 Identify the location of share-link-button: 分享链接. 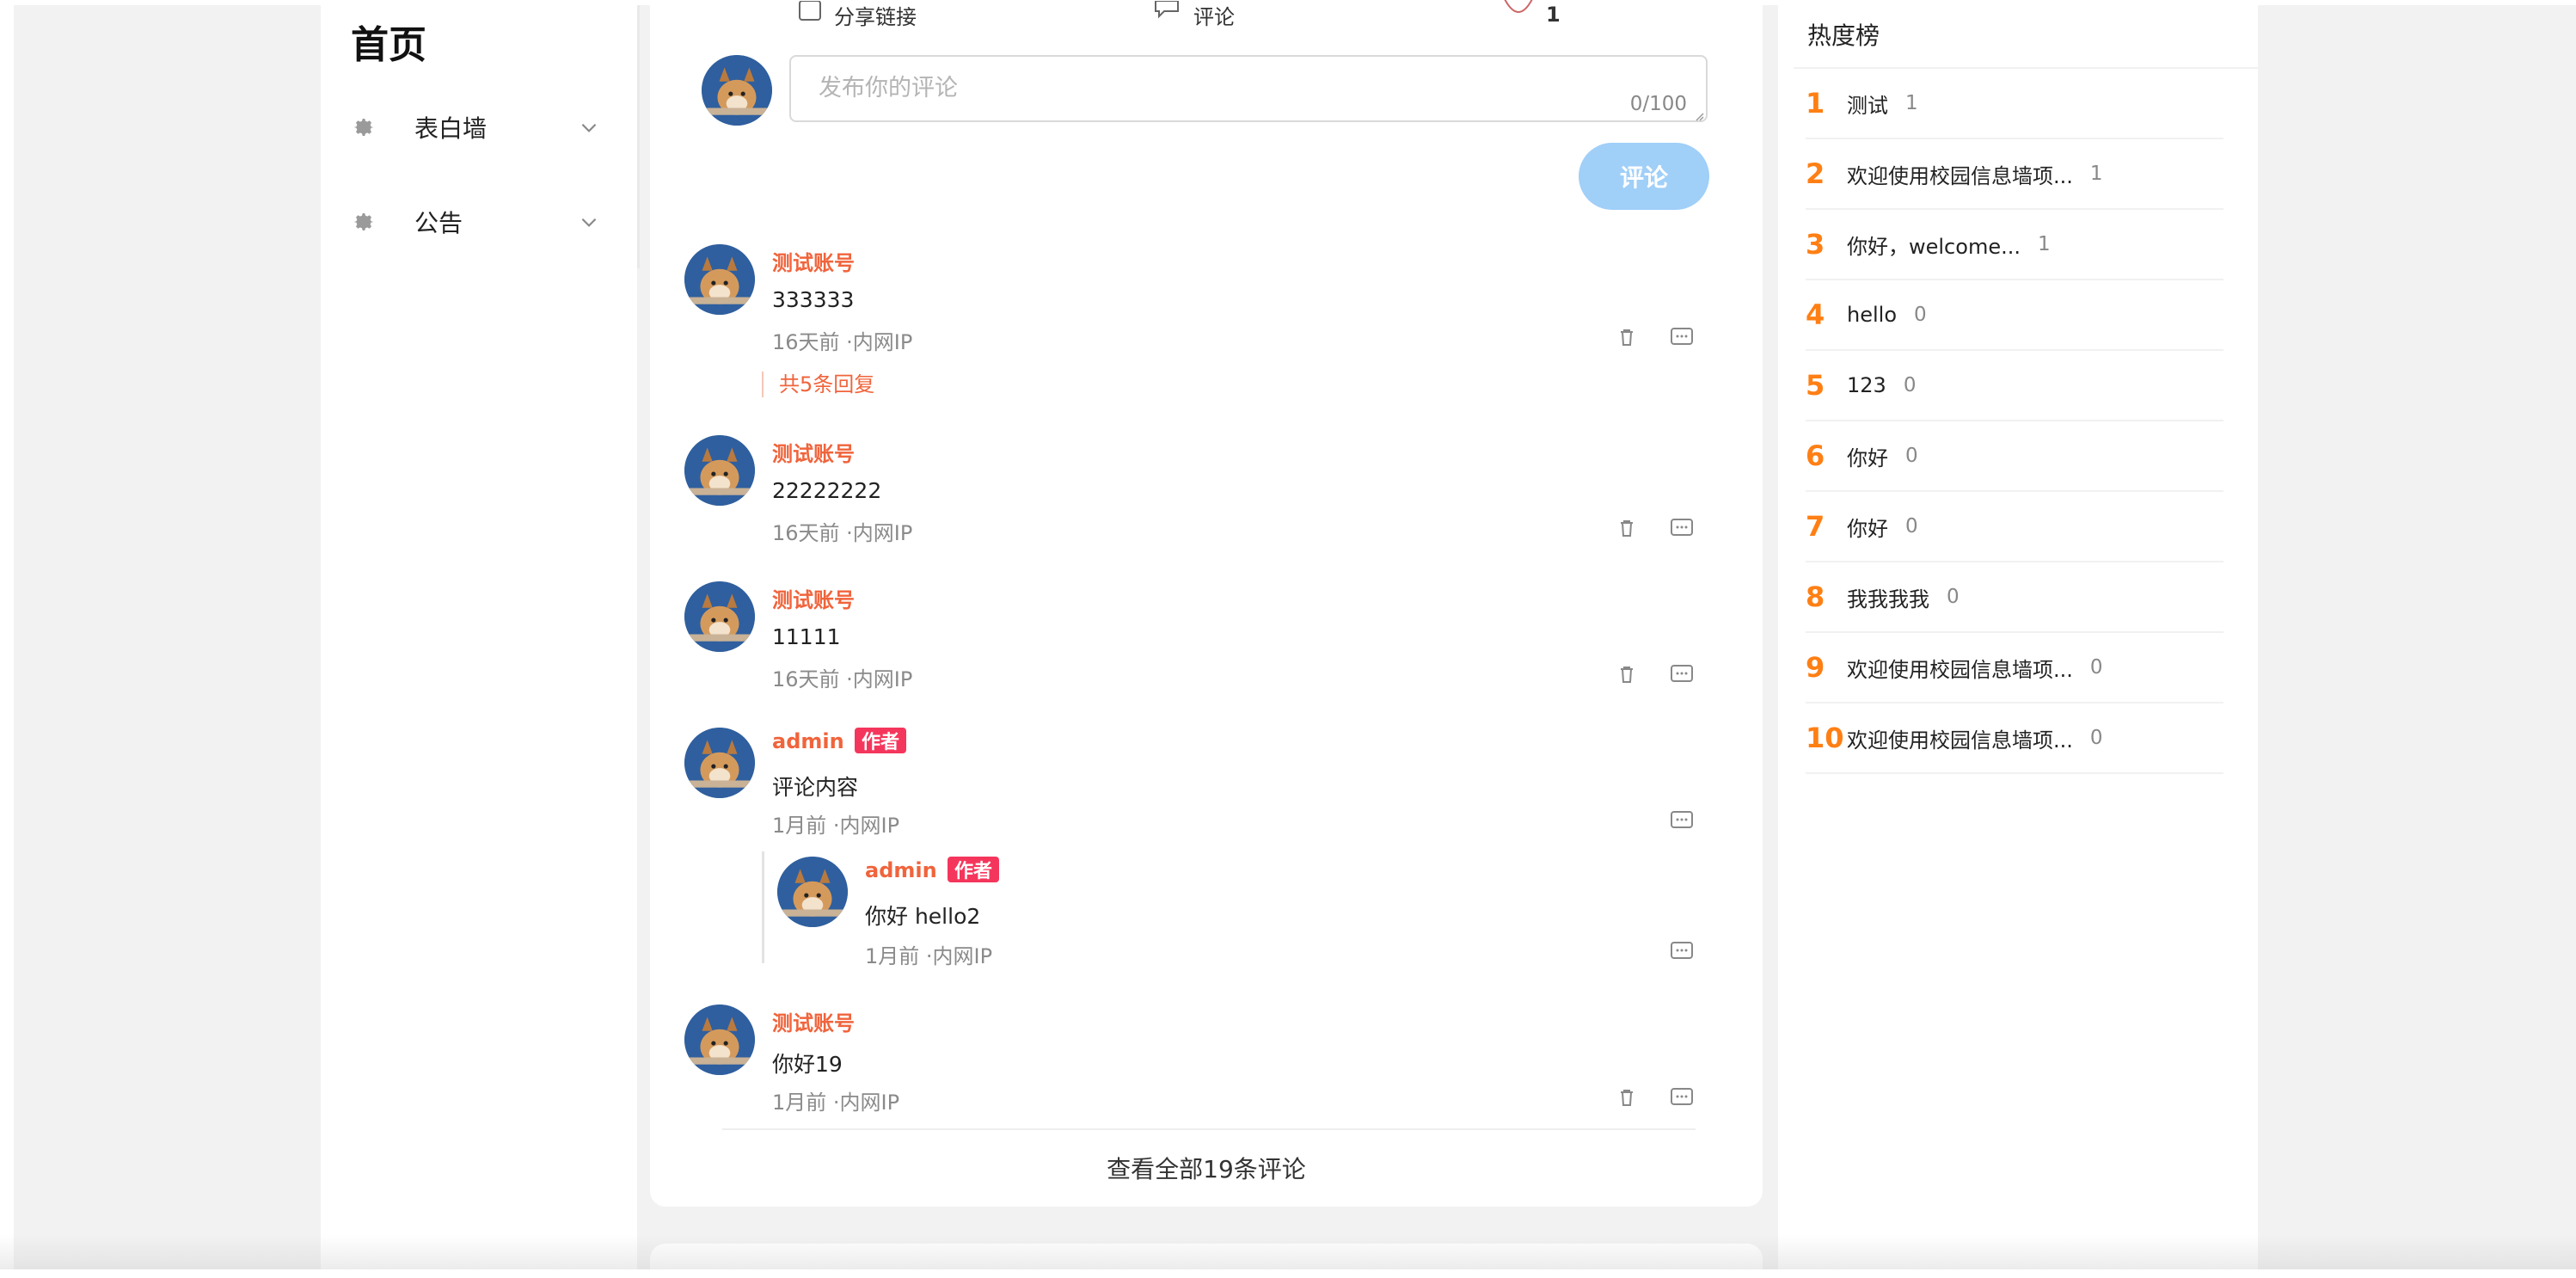
(858, 14).